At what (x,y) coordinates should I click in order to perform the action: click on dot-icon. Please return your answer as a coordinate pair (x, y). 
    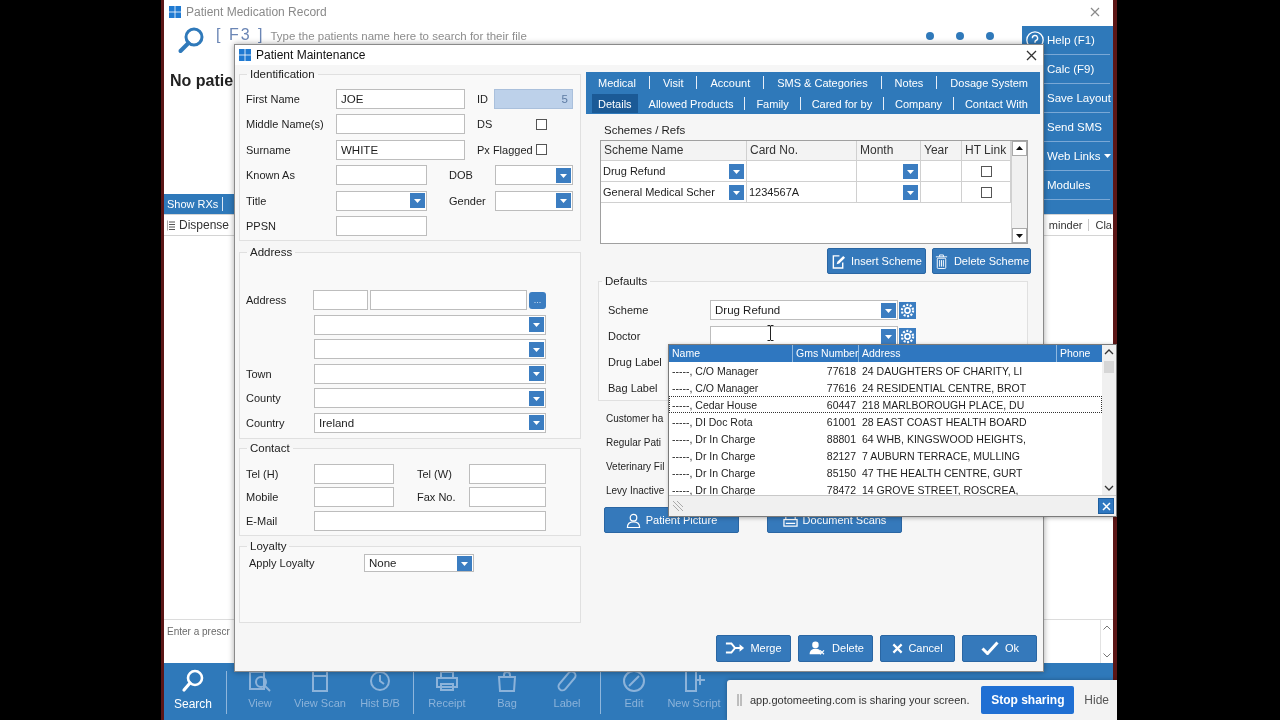
    Looking at the image, I should click on (930, 36).